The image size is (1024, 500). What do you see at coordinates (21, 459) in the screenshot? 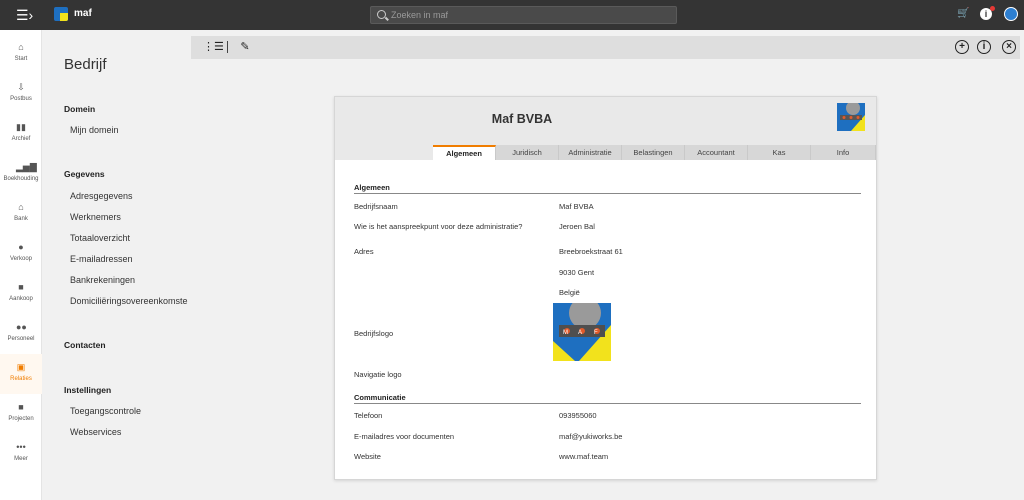
I see `nav-item-label: Meer` at bounding box center [21, 459].